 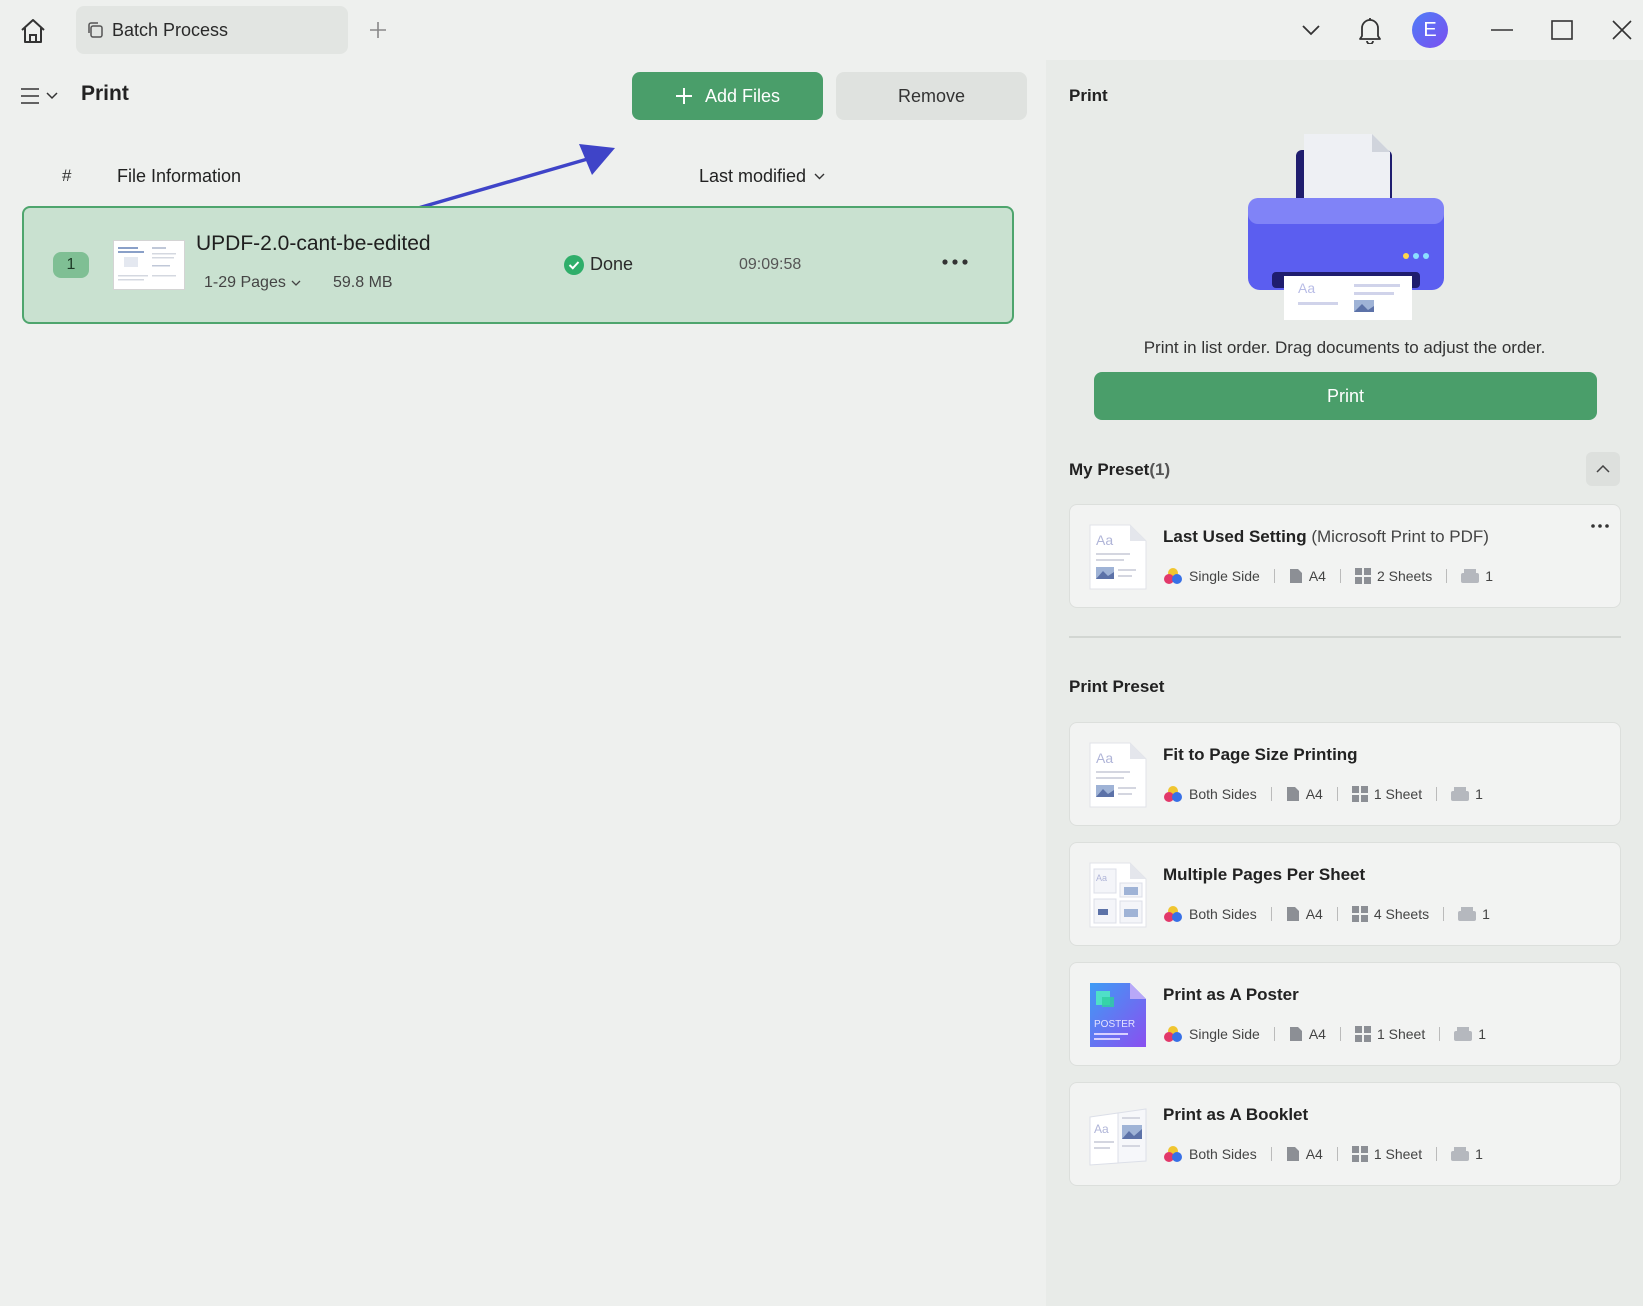 I want to click on booklet-icon: Aa, so click(x=1118, y=1137).